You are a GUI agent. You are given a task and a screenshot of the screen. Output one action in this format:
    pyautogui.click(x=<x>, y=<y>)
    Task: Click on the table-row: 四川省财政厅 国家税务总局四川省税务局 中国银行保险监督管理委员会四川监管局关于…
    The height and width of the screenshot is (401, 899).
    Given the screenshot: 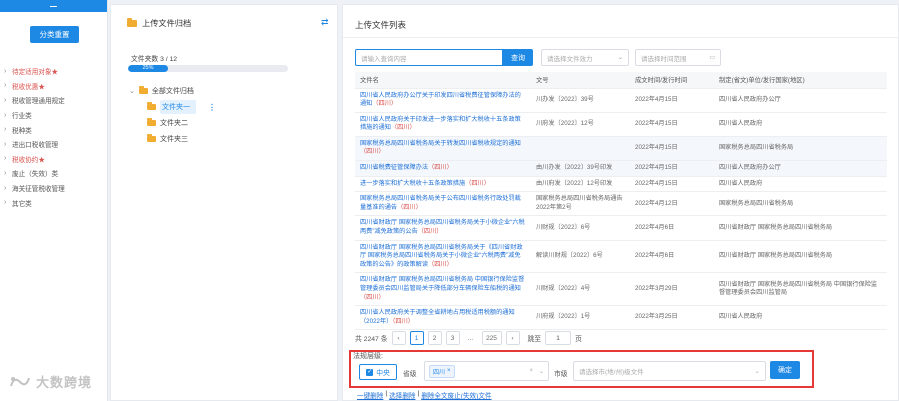 What is the action you would take?
    pyautogui.click(x=621, y=289)
    